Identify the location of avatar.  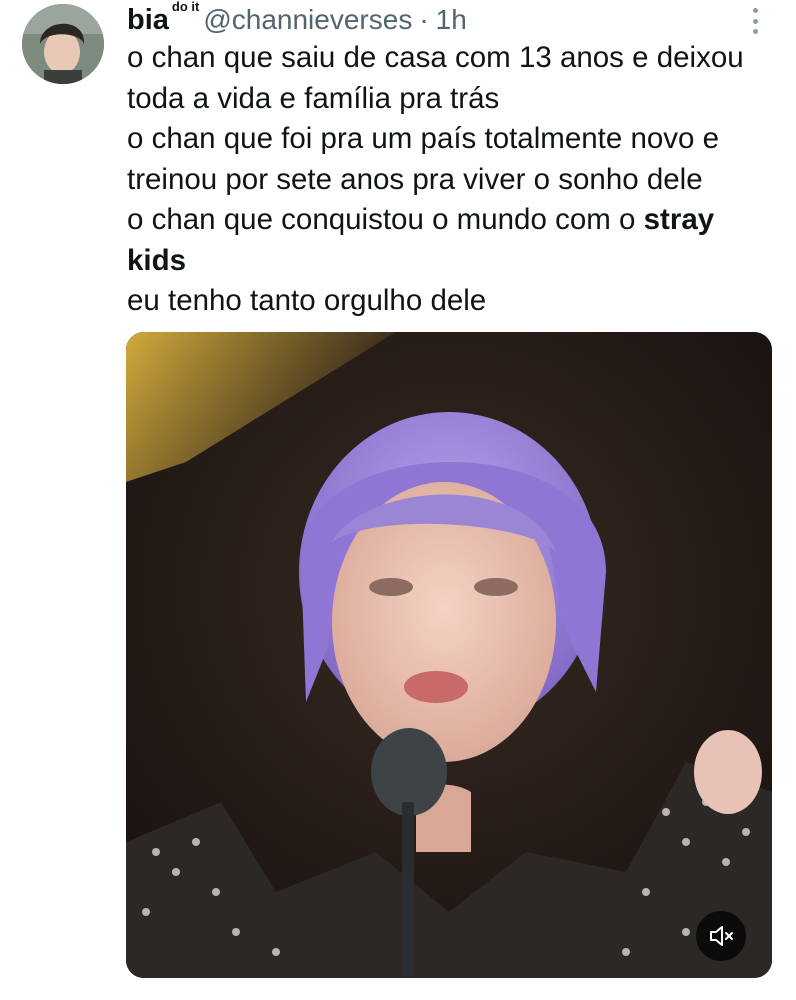
(63, 44).